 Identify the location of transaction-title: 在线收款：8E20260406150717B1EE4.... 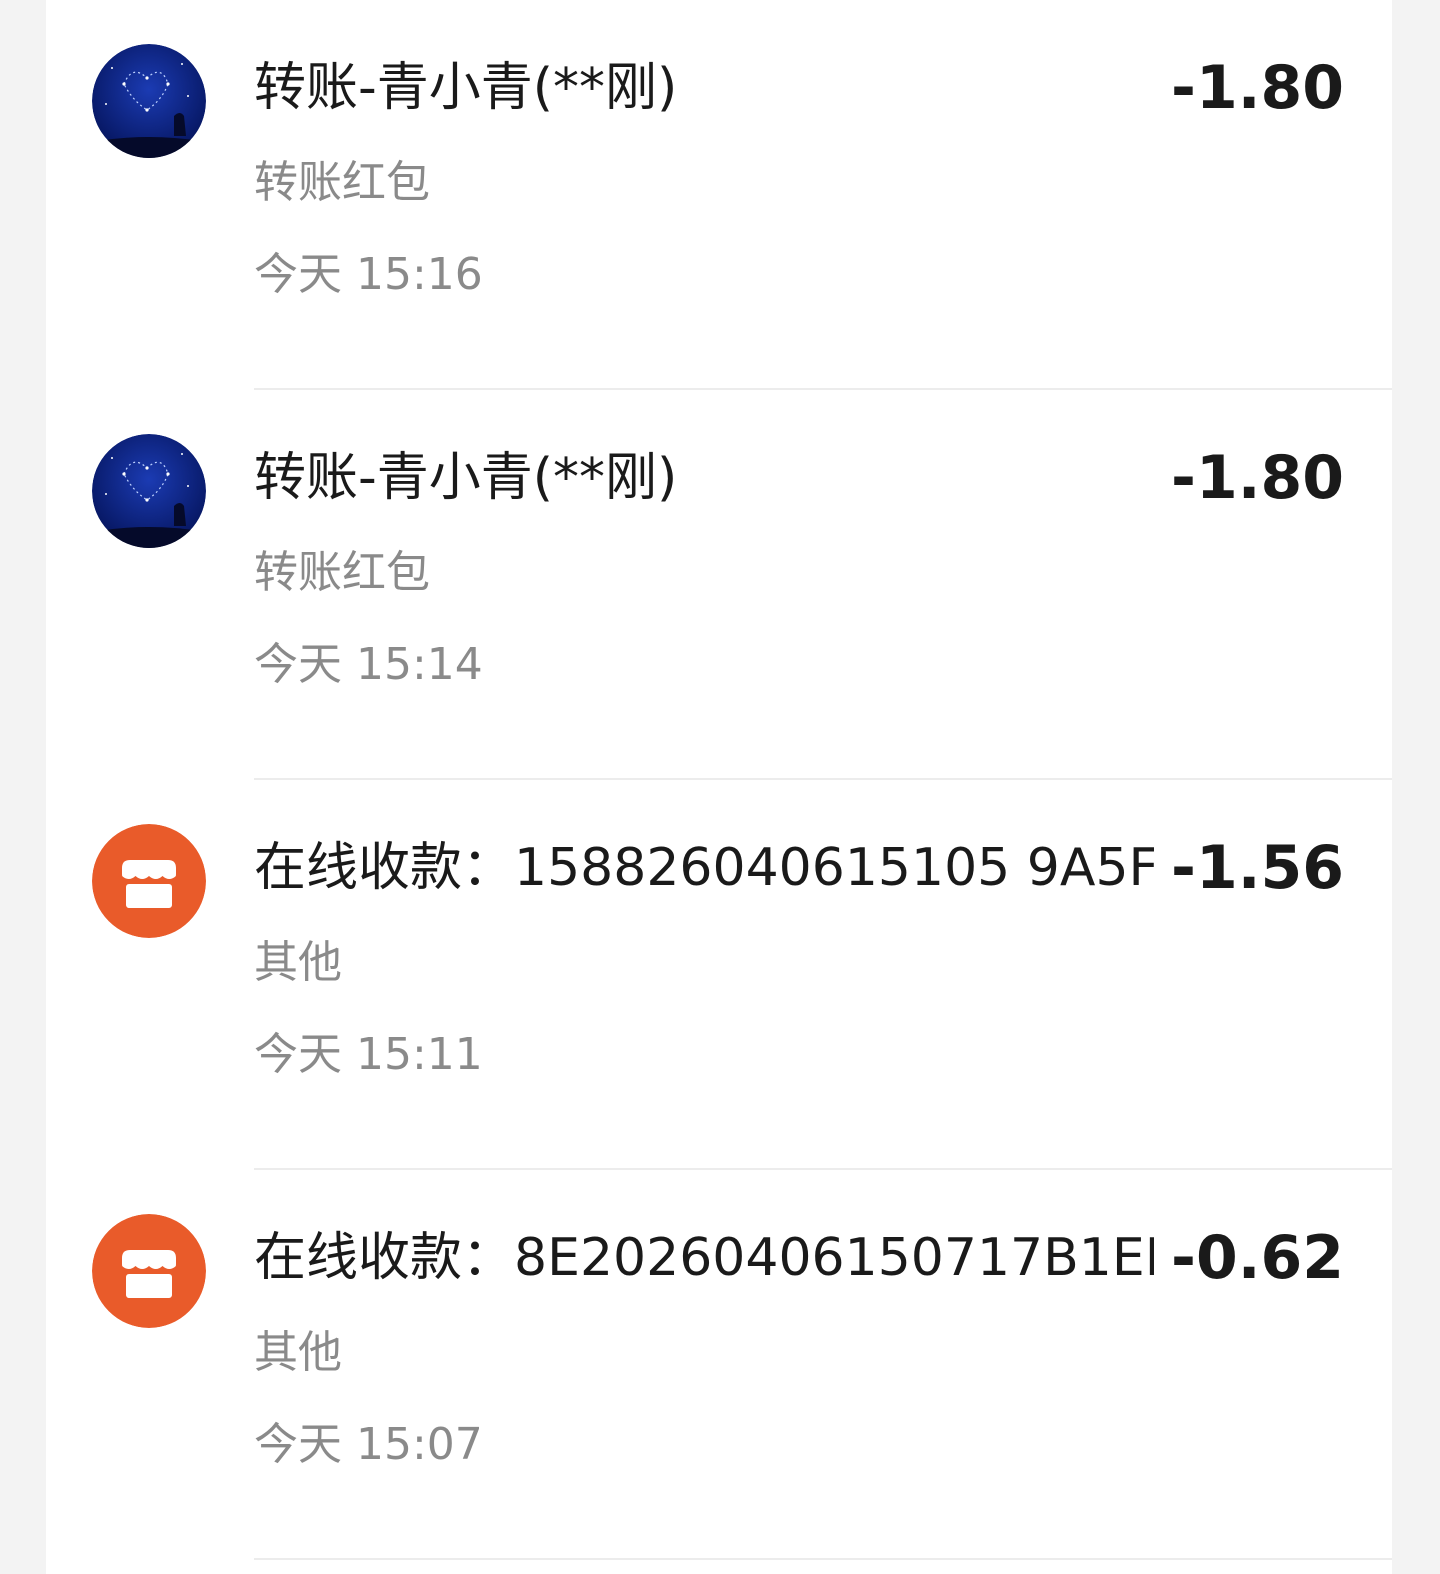
(704, 1258).